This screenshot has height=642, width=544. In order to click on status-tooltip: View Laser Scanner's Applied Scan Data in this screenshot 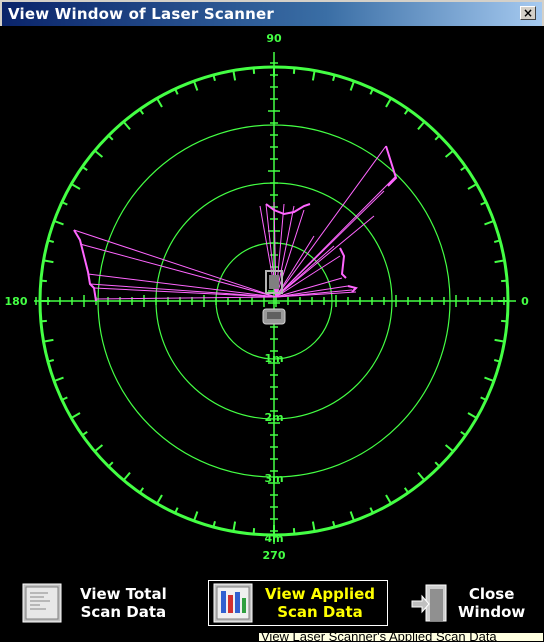, I will do `click(401, 637)`.